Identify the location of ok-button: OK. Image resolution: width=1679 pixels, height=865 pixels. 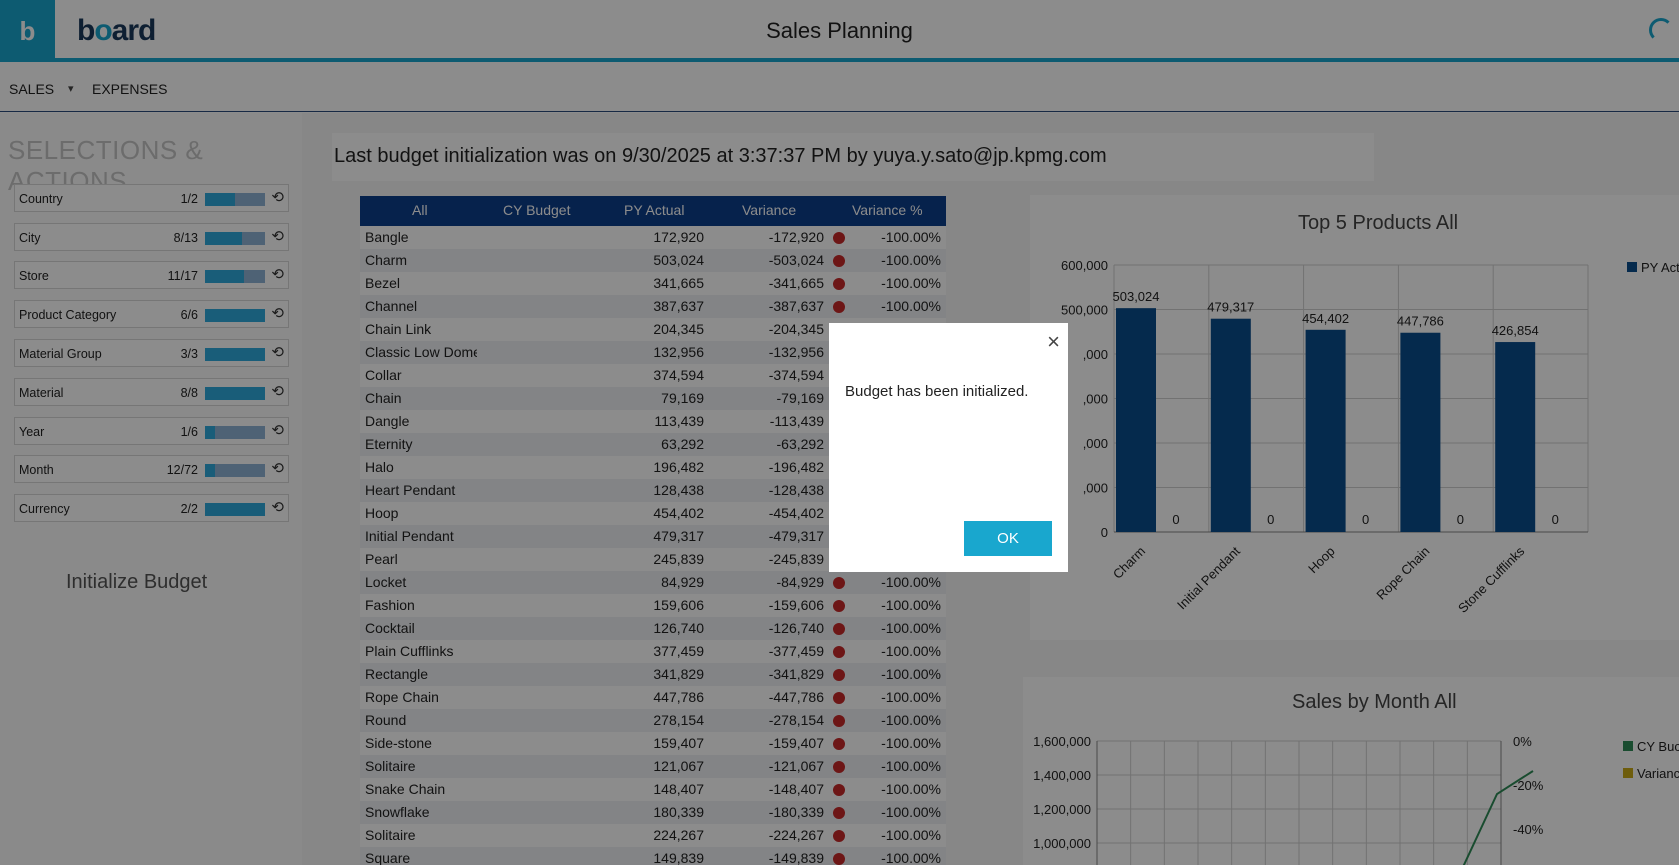
(1008, 538).